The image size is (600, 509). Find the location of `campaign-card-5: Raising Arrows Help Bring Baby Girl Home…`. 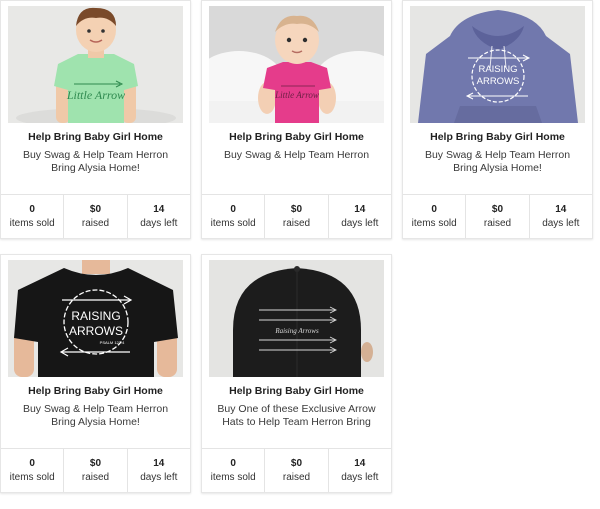

campaign-card-5: Raising Arrows Help Bring Baby Girl Home… is located at coordinates (296, 373).